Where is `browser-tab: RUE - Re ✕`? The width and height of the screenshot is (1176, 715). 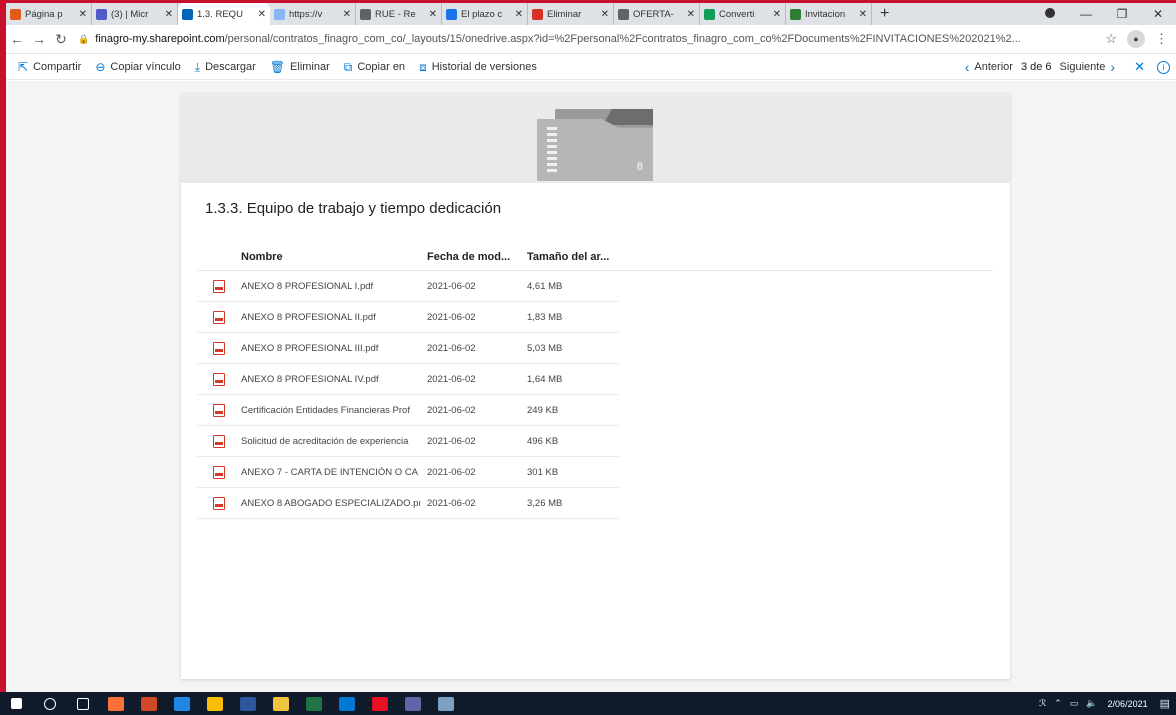
browser-tab: RUE - Re ✕ is located at coordinates (399, 14).